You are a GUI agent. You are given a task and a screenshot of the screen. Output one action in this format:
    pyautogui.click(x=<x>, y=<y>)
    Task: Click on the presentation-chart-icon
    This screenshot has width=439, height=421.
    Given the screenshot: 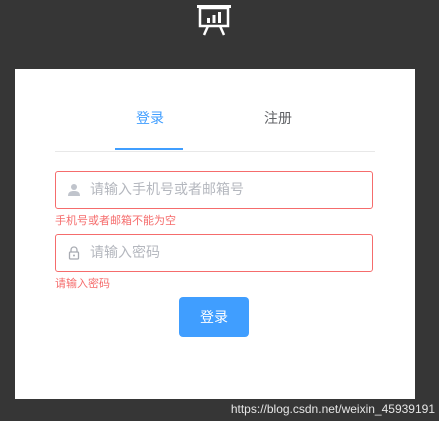 What is the action you would take?
    pyautogui.click(x=214, y=20)
    